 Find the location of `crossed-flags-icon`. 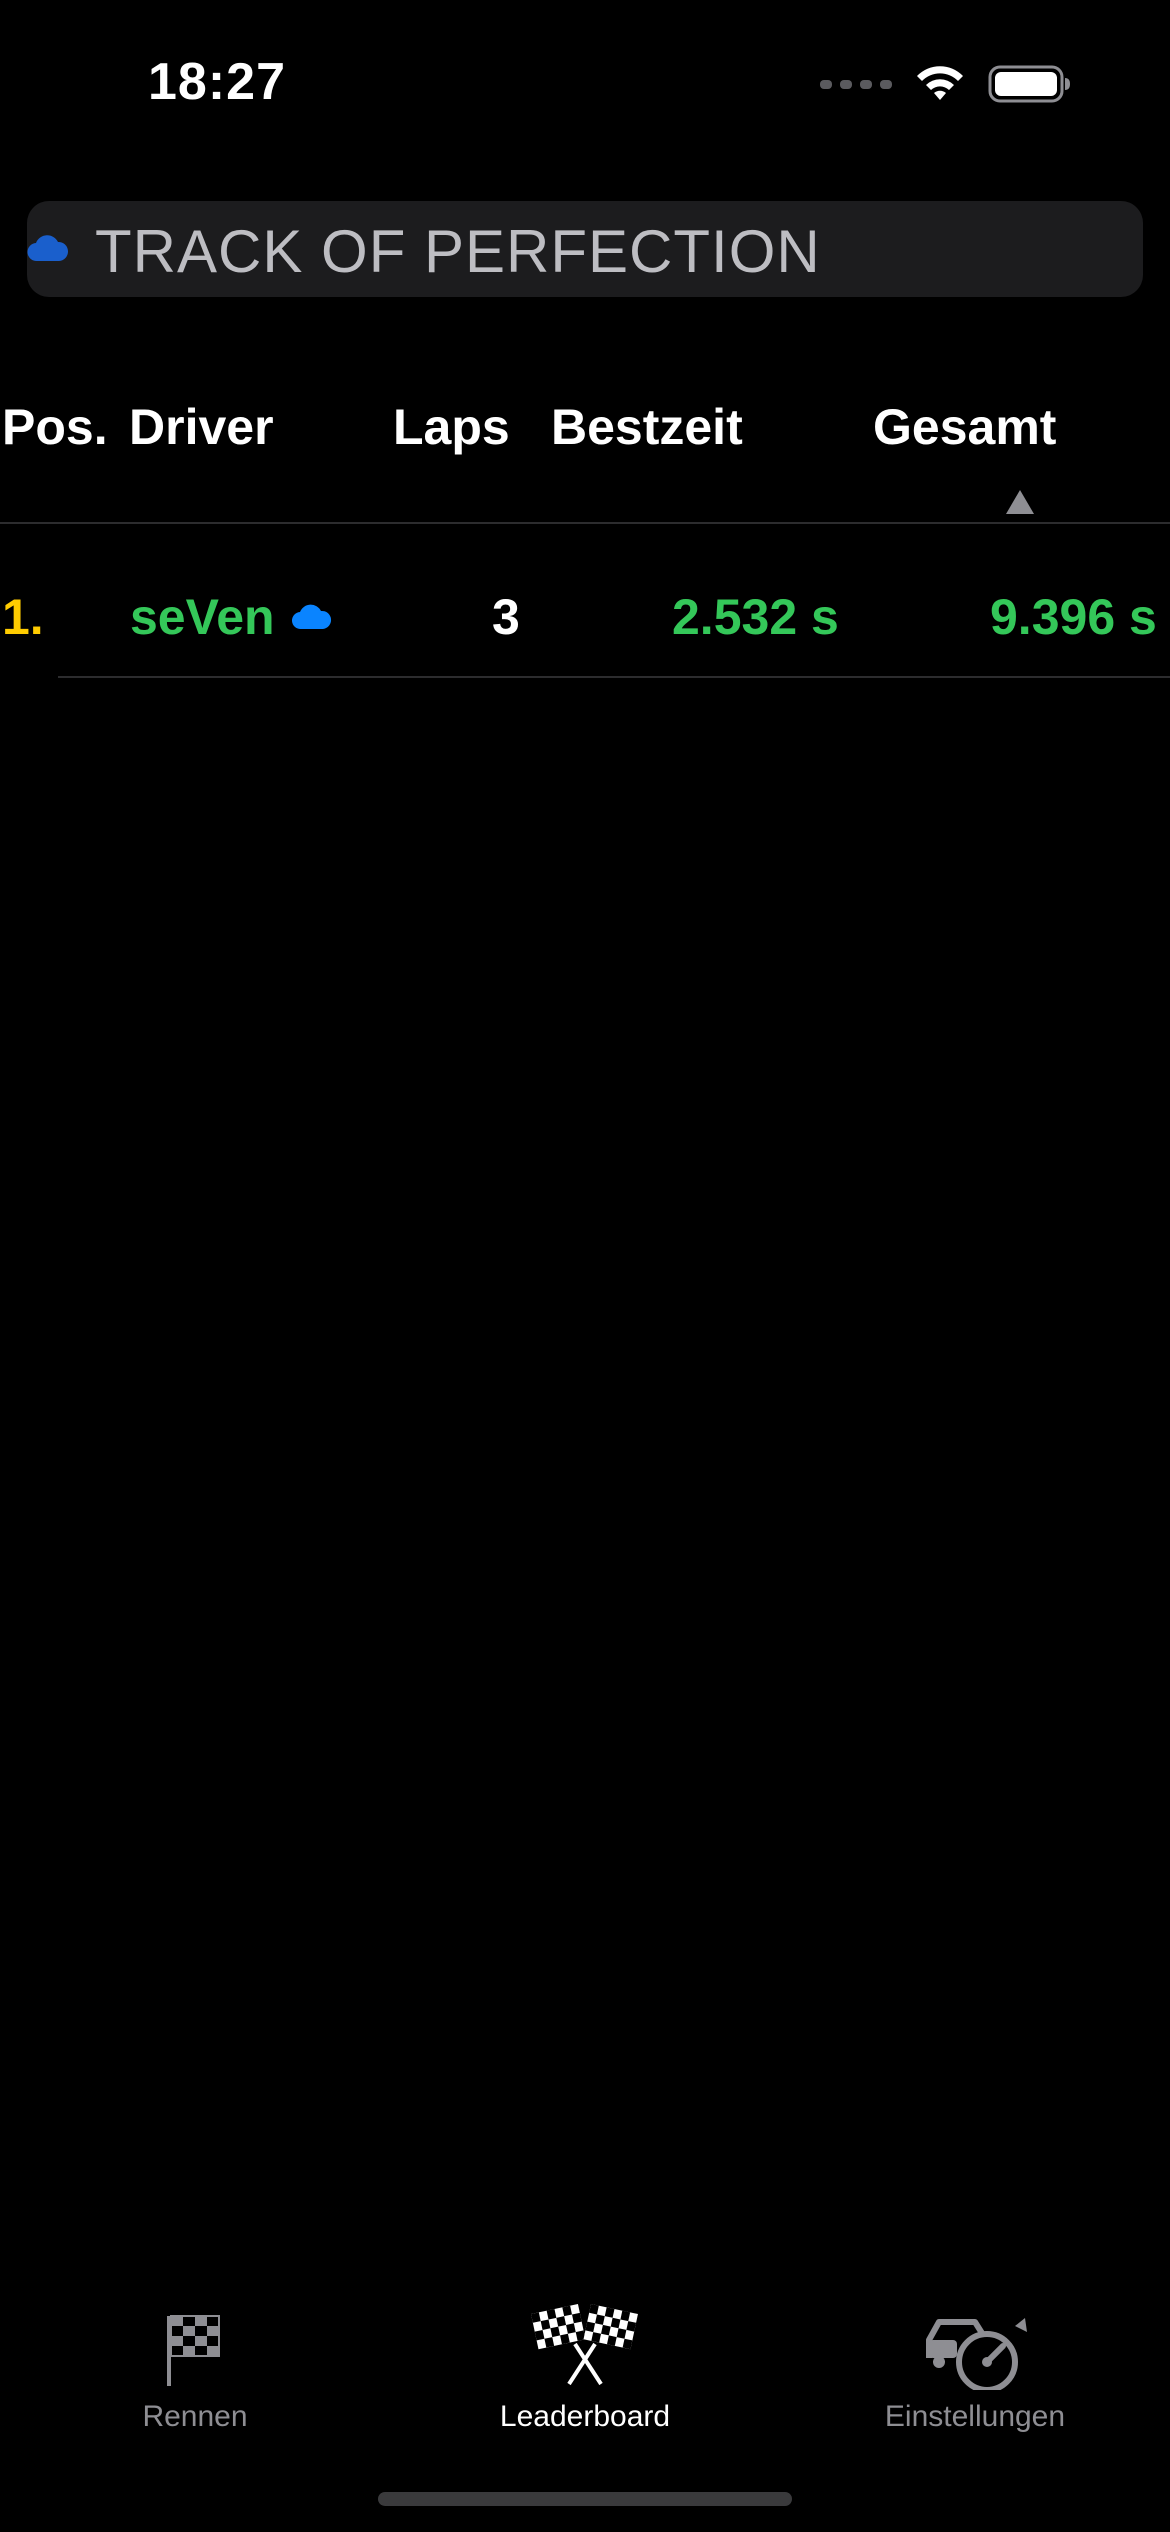

crossed-flags-icon is located at coordinates (584, 2345).